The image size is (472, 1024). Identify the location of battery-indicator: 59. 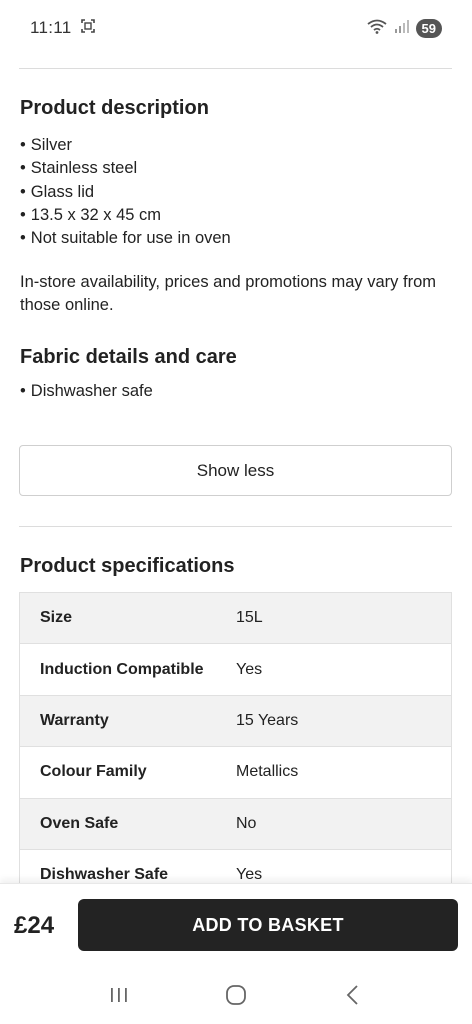
(428, 28).